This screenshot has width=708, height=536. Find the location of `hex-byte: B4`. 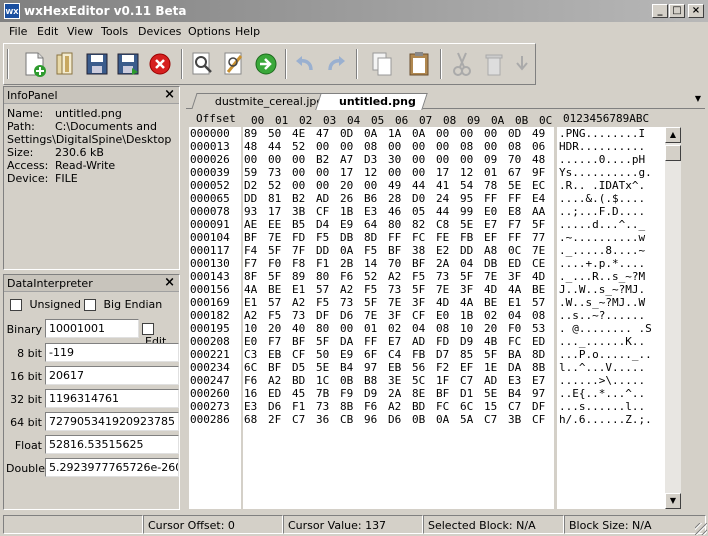

hex-byte: B4 is located at coordinates (518, 393).